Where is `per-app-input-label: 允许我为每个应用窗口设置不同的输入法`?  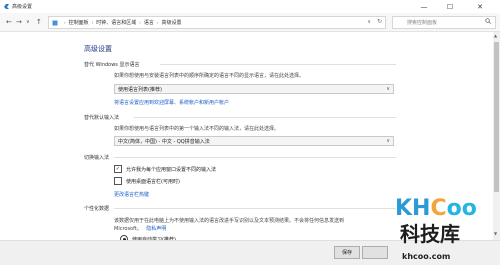
per-app-input-label: 允许我为每个应用窗口设置不同的输入法 is located at coordinates (171, 169).